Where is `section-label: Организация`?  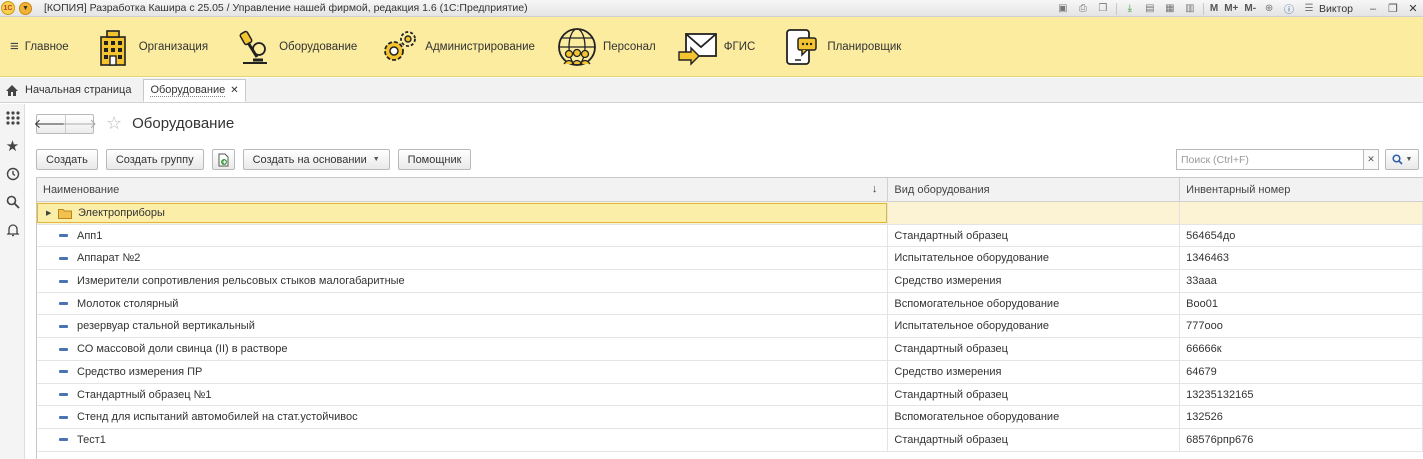
section-label: Организация is located at coordinates (173, 46).